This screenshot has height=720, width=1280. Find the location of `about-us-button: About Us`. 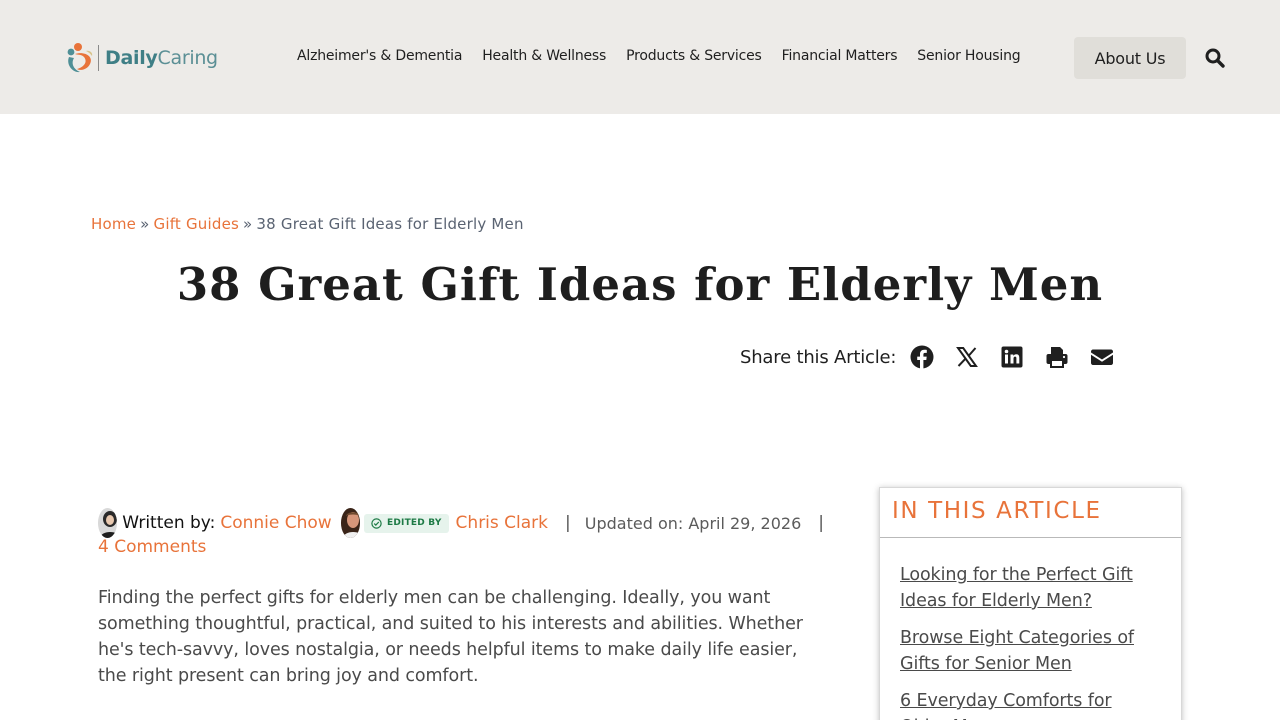

about-us-button: About Us is located at coordinates (1130, 58).